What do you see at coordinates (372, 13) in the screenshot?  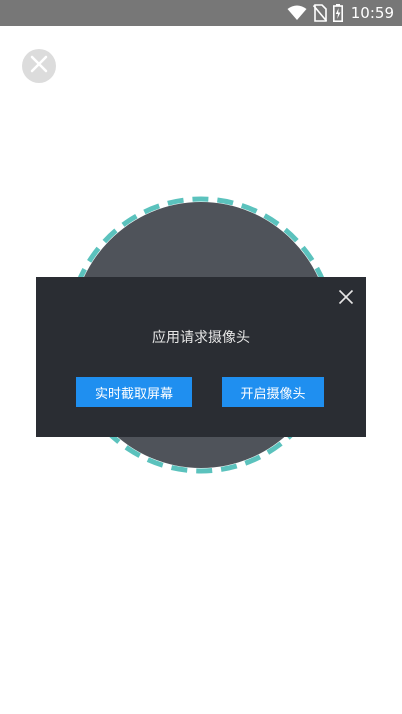 I see `status-time: 10:59` at bounding box center [372, 13].